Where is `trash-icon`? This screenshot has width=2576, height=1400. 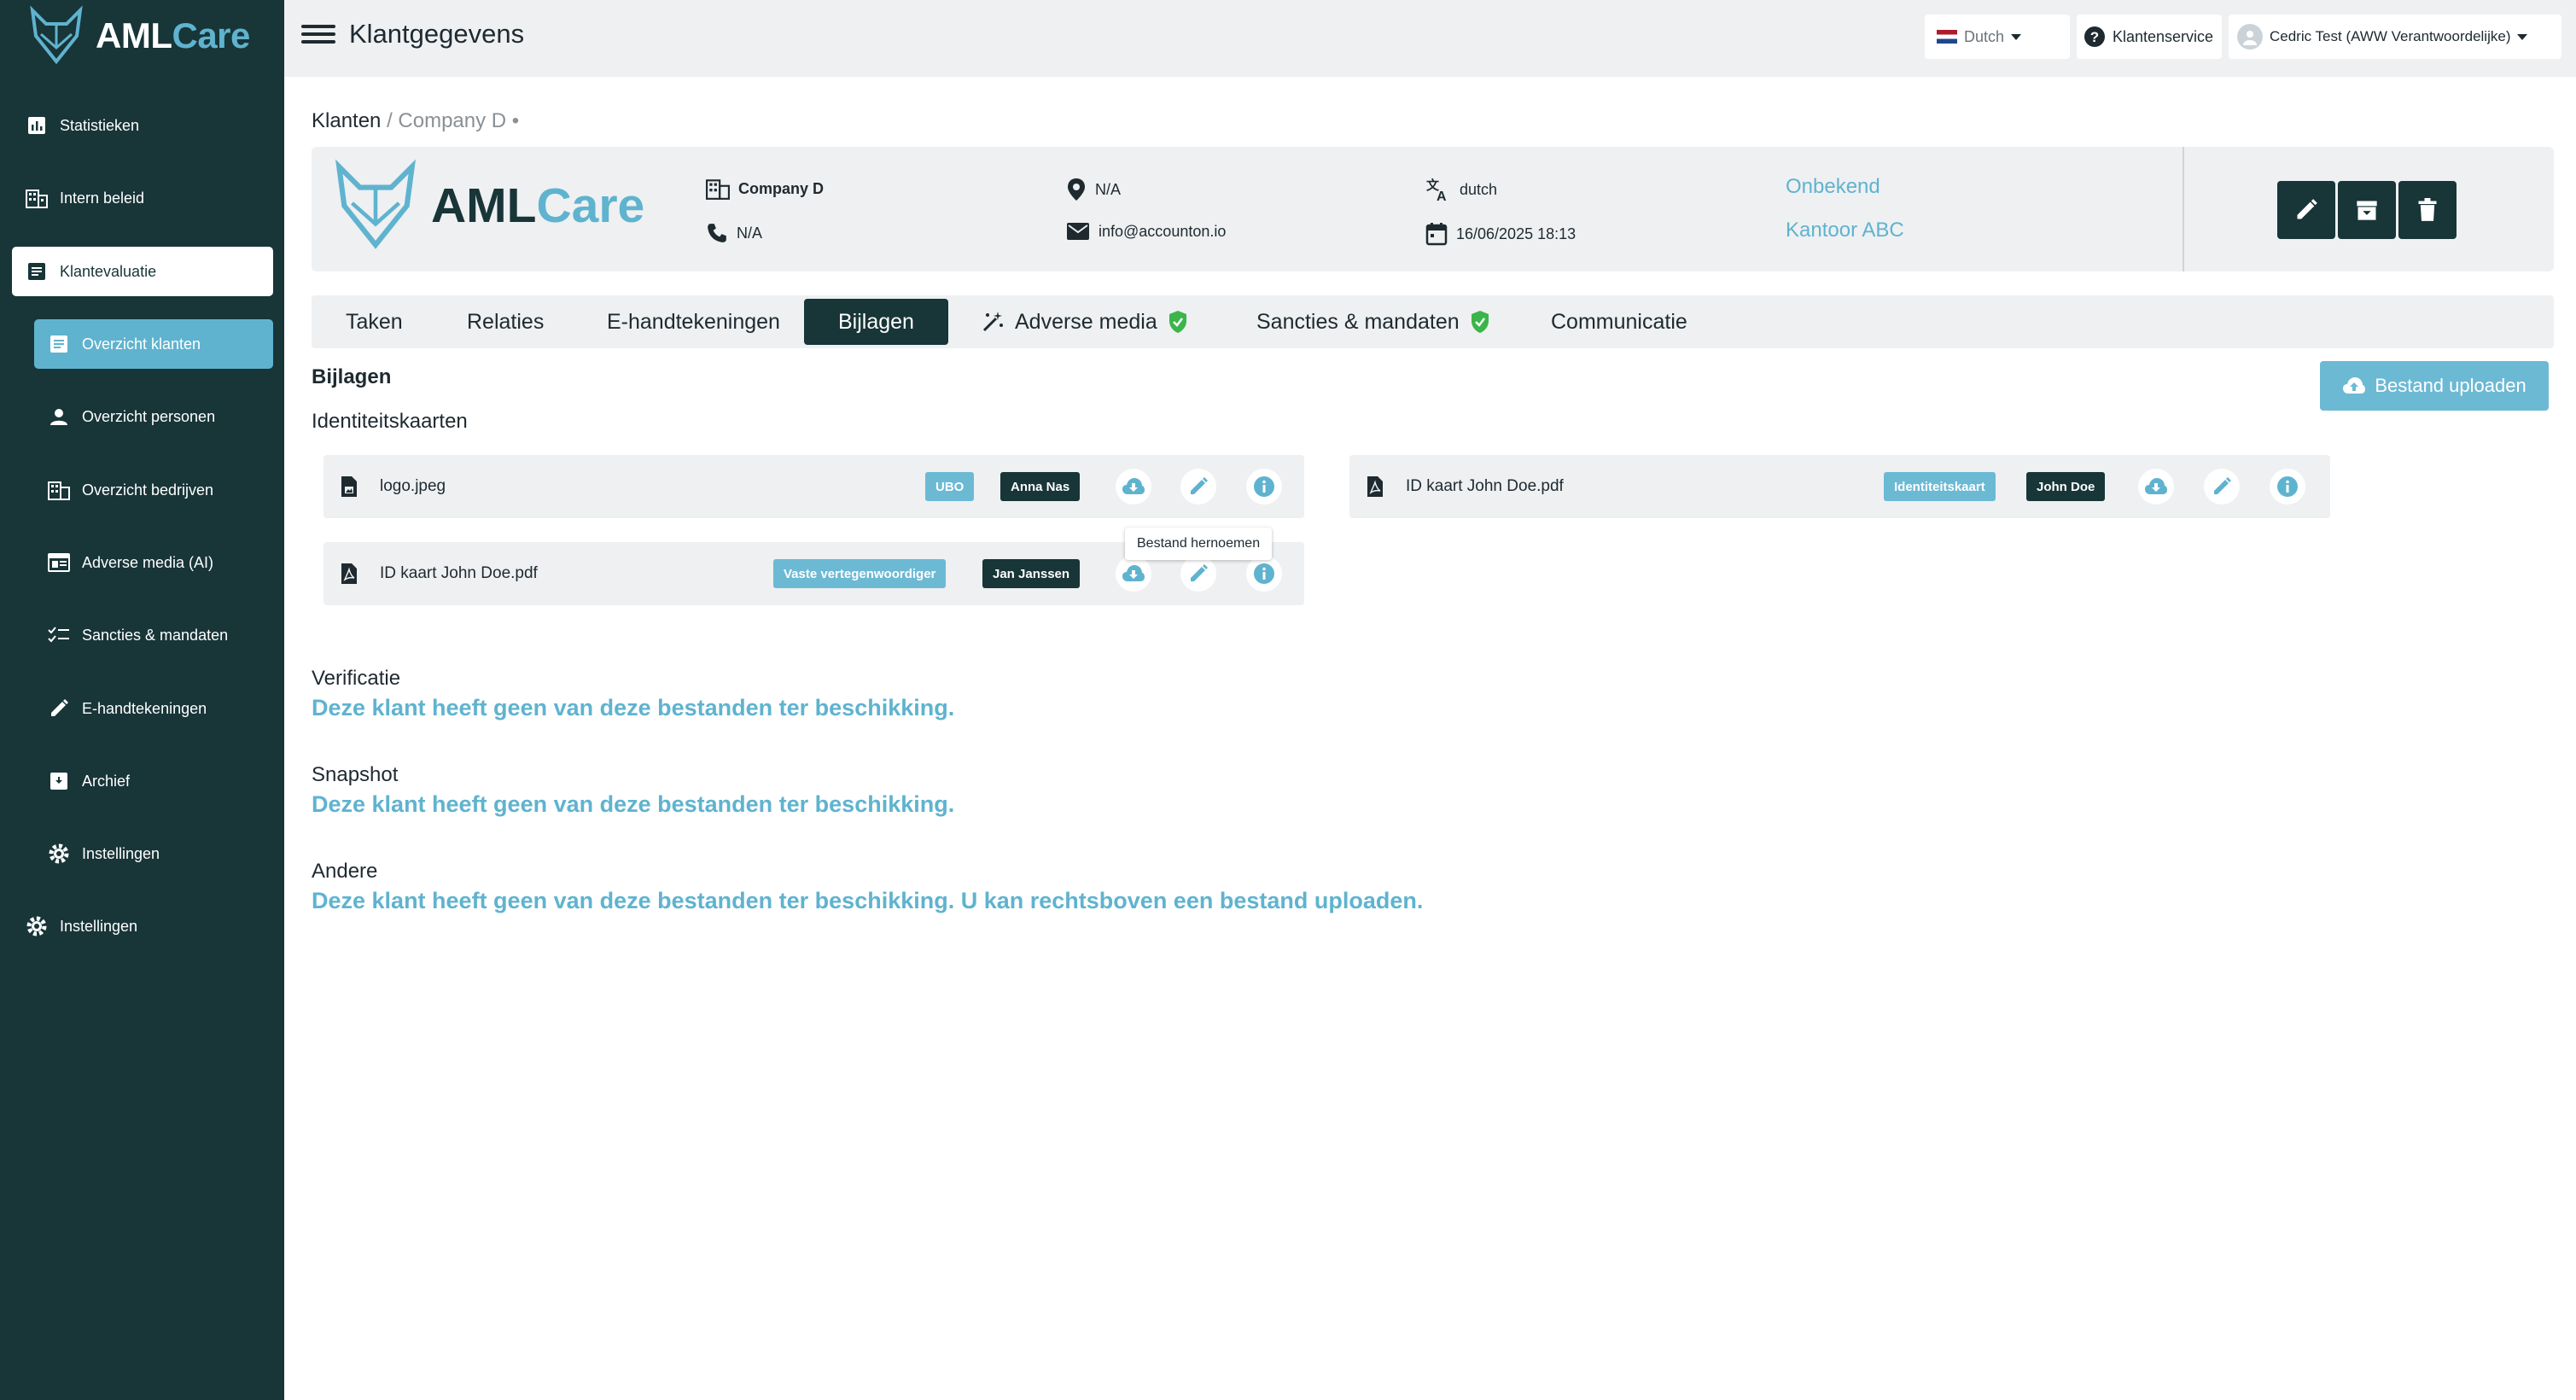
trash-icon is located at coordinates (2427, 210).